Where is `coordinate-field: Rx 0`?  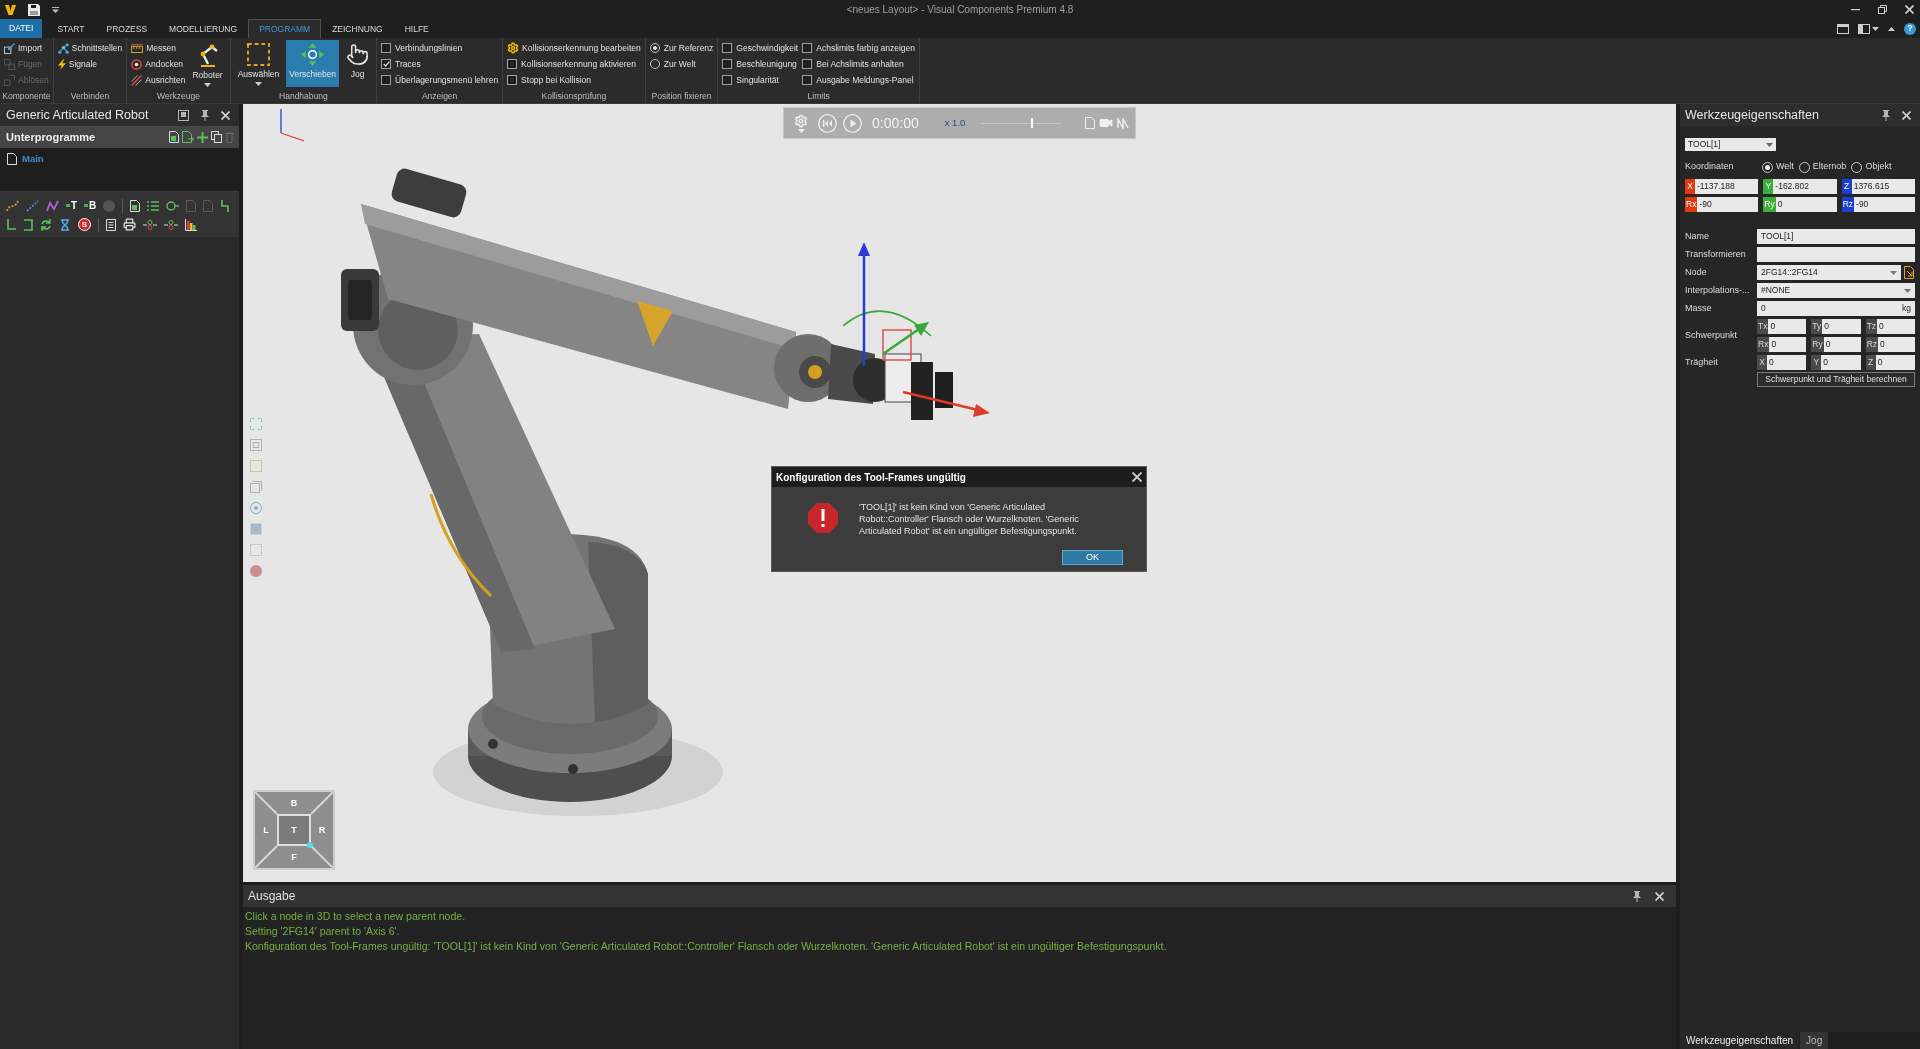 coordinate-field: Rx 0 is located at coordinates (1782, 344).